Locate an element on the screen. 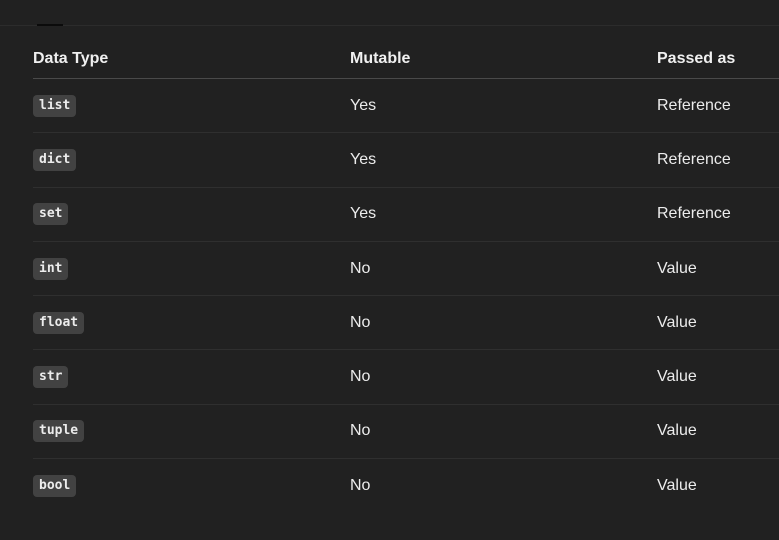 The height and width of the screenshot is (540, 779). header-data-type: Data Type is located at coordinates (71, 58).